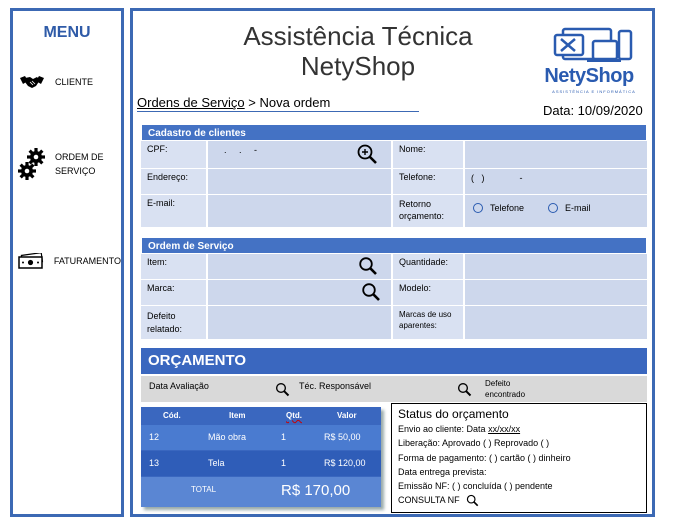 Image resolution: width=690 pixels, height=521 pixels. I want to click on col-header-valor: Valor, so click(347, 415).